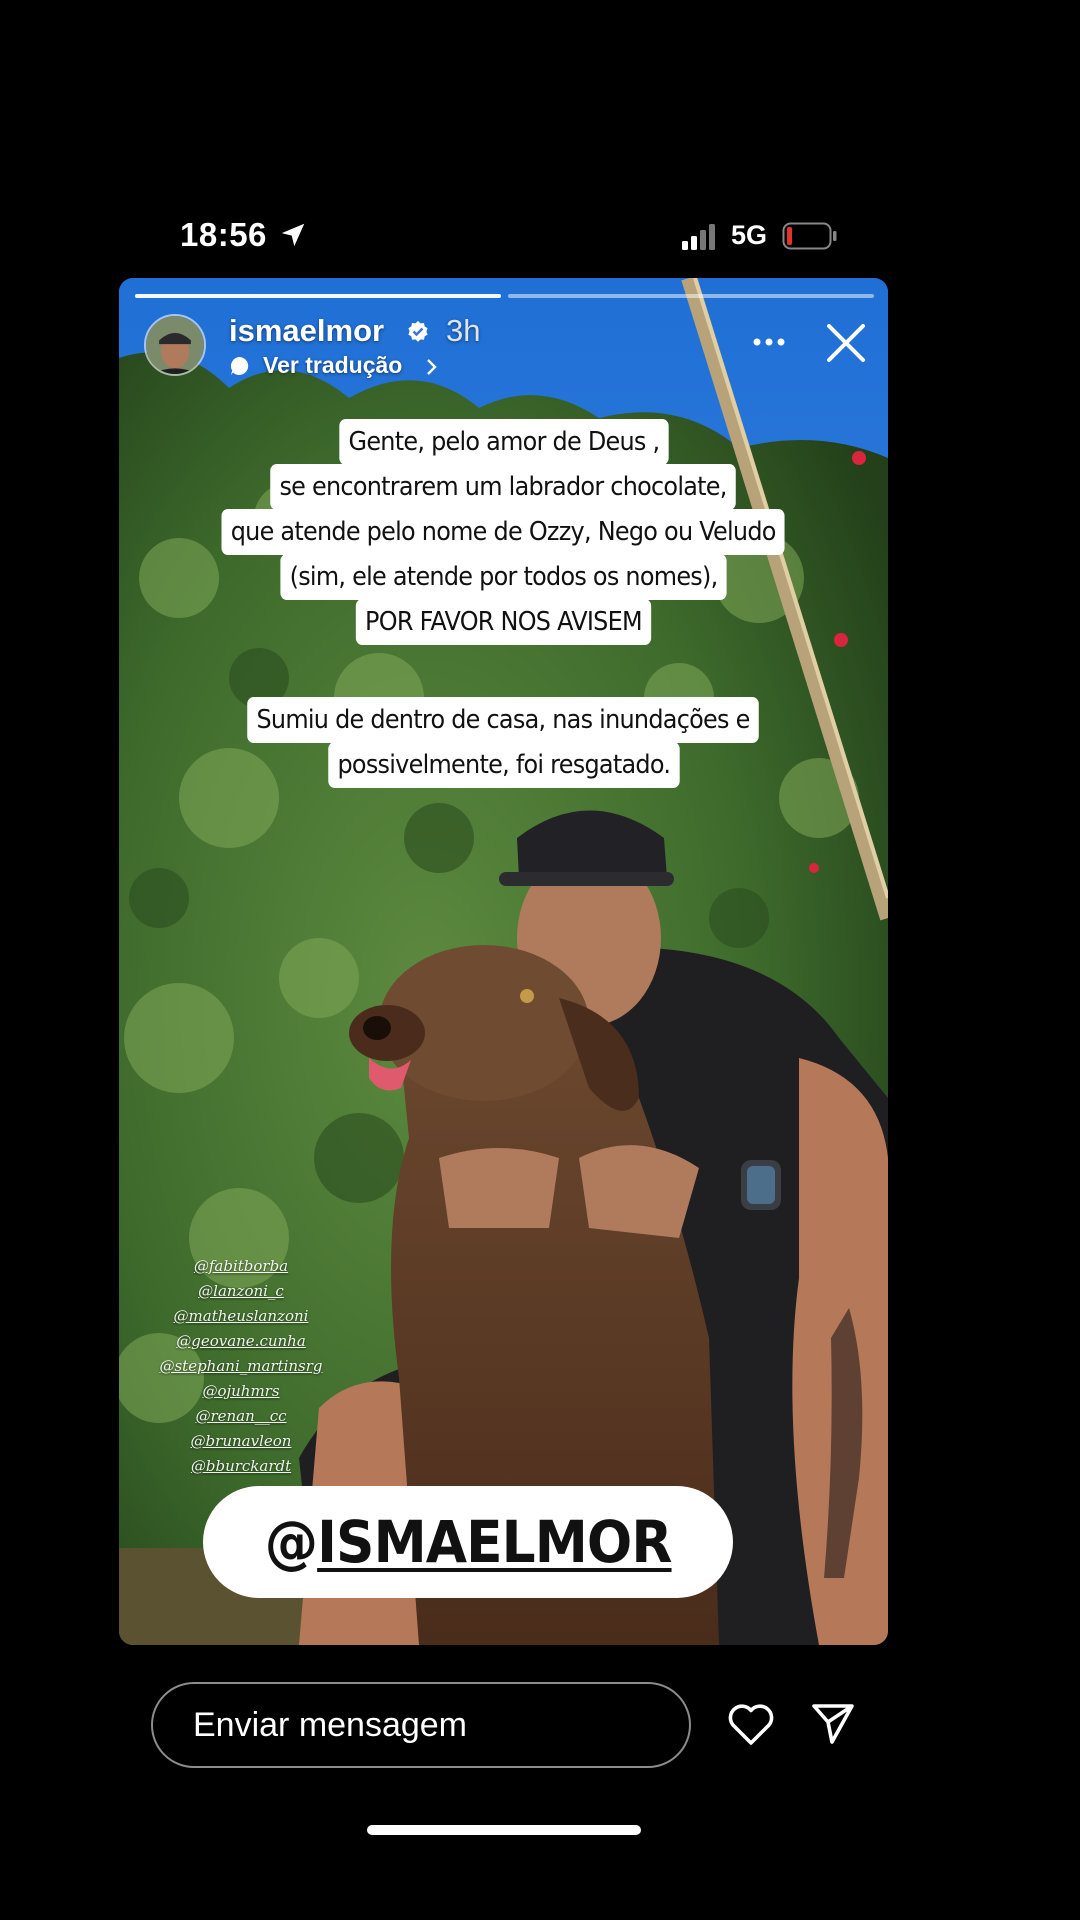 The height and width of the screenshot is (1920, 1080). What do you see at coordinates (503, 622) in the screenshot?
I see `caption-line: POR FAVOR NOS AVISEM` at bounding box center [503, 622].